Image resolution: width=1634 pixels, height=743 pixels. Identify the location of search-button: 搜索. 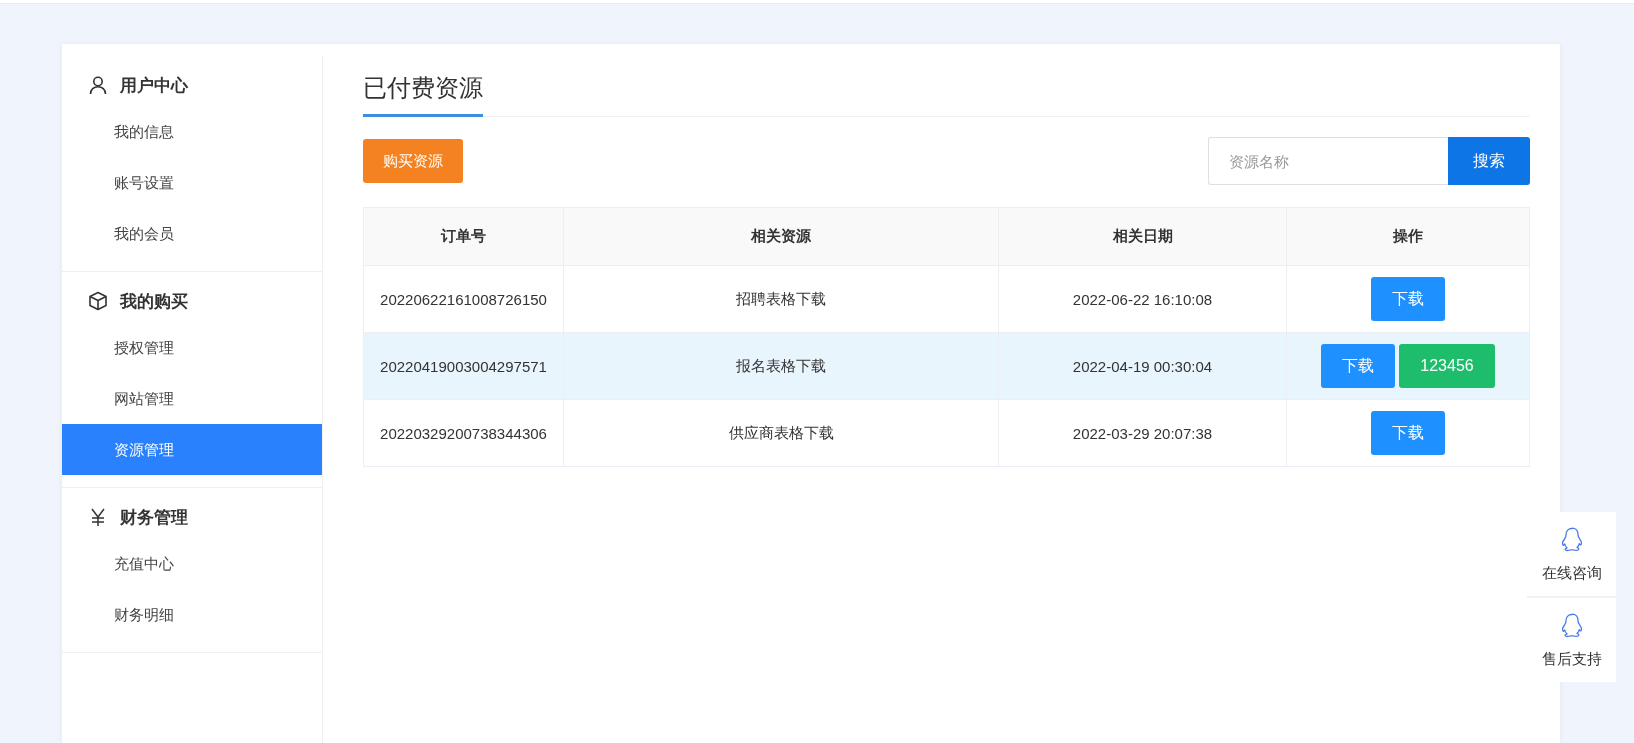
(1489, 161).